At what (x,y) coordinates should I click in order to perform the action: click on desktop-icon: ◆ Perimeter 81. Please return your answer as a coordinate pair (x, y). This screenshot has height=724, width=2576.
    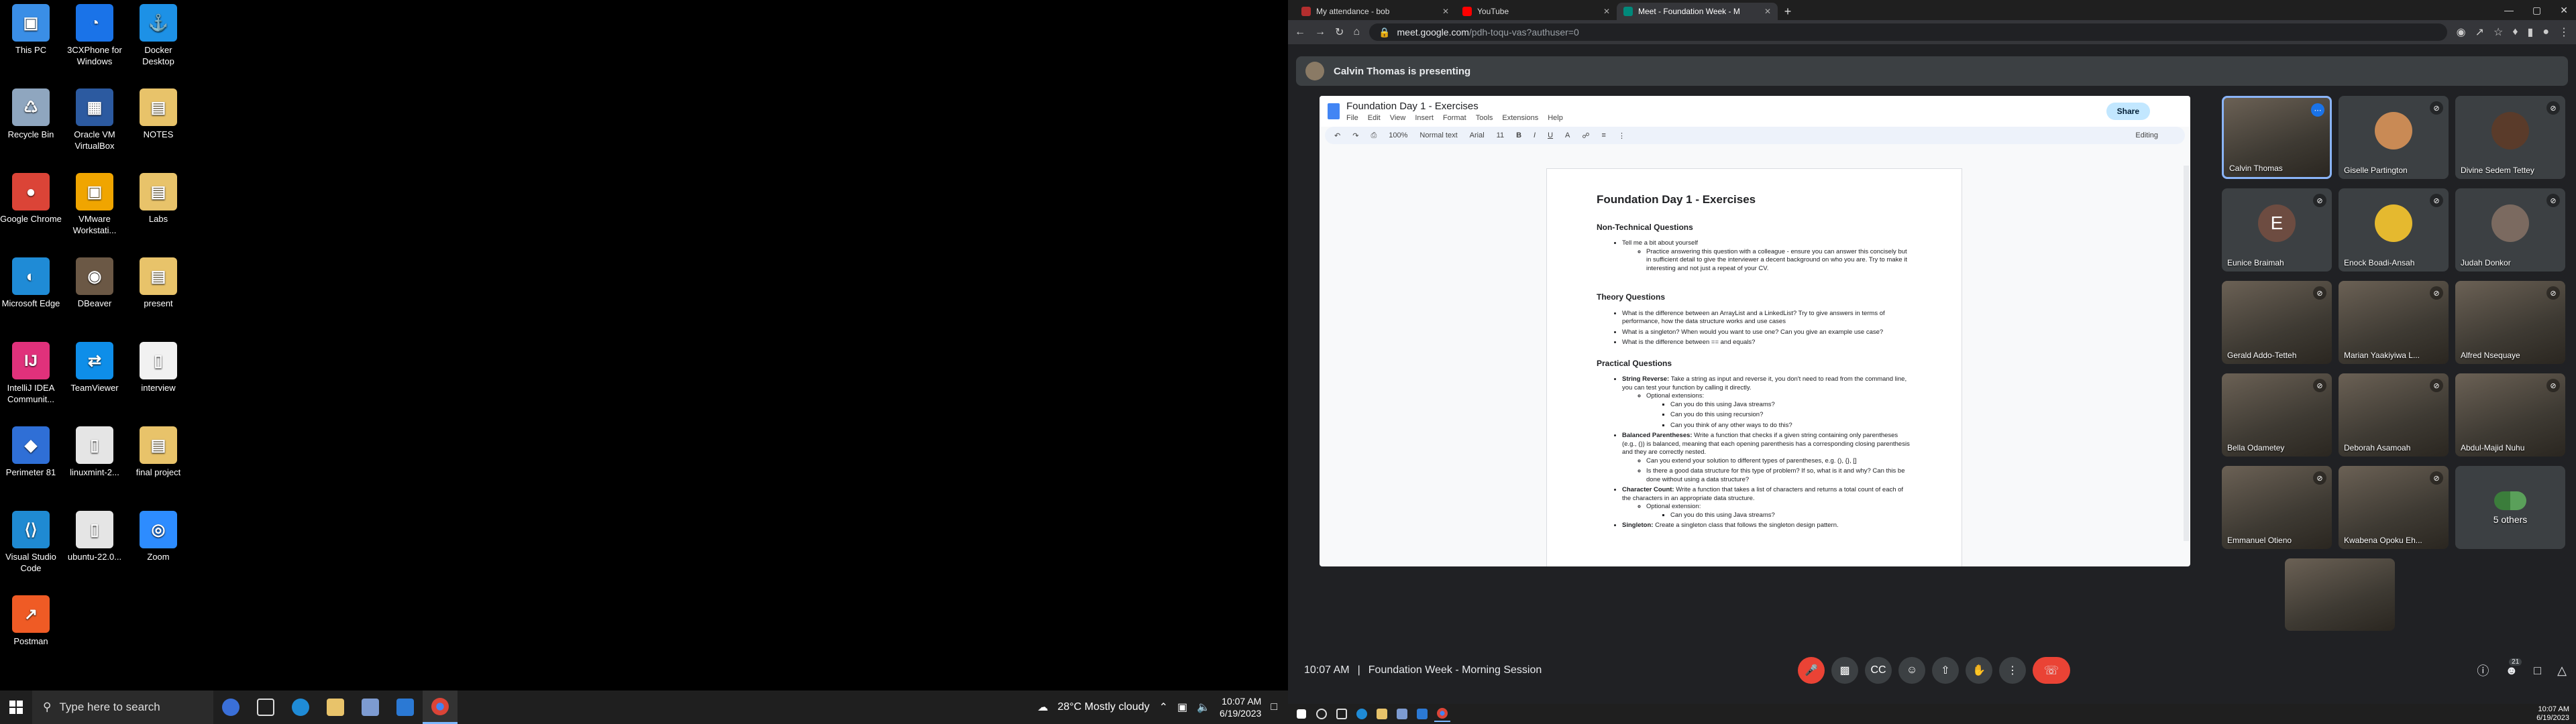
    Looking at the image, I should click on (31, 450).